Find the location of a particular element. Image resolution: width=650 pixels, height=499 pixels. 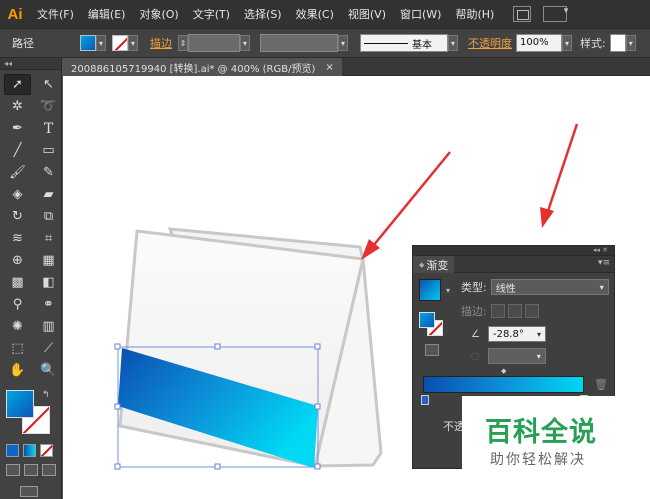

rotate-tool-icon: ↻ is located at coordinates (17, 216).